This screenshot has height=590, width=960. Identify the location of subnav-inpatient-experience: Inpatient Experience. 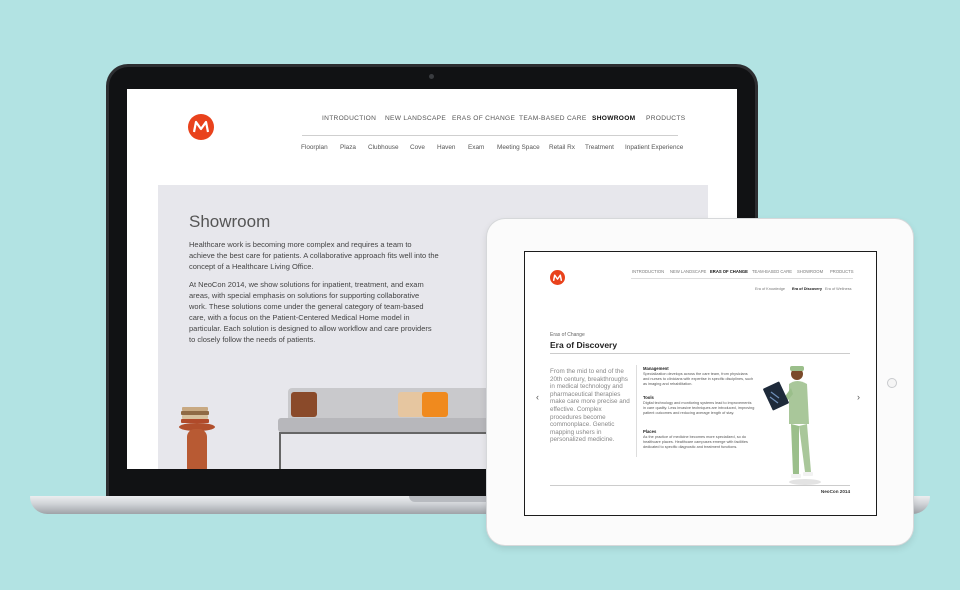
(654, 147).